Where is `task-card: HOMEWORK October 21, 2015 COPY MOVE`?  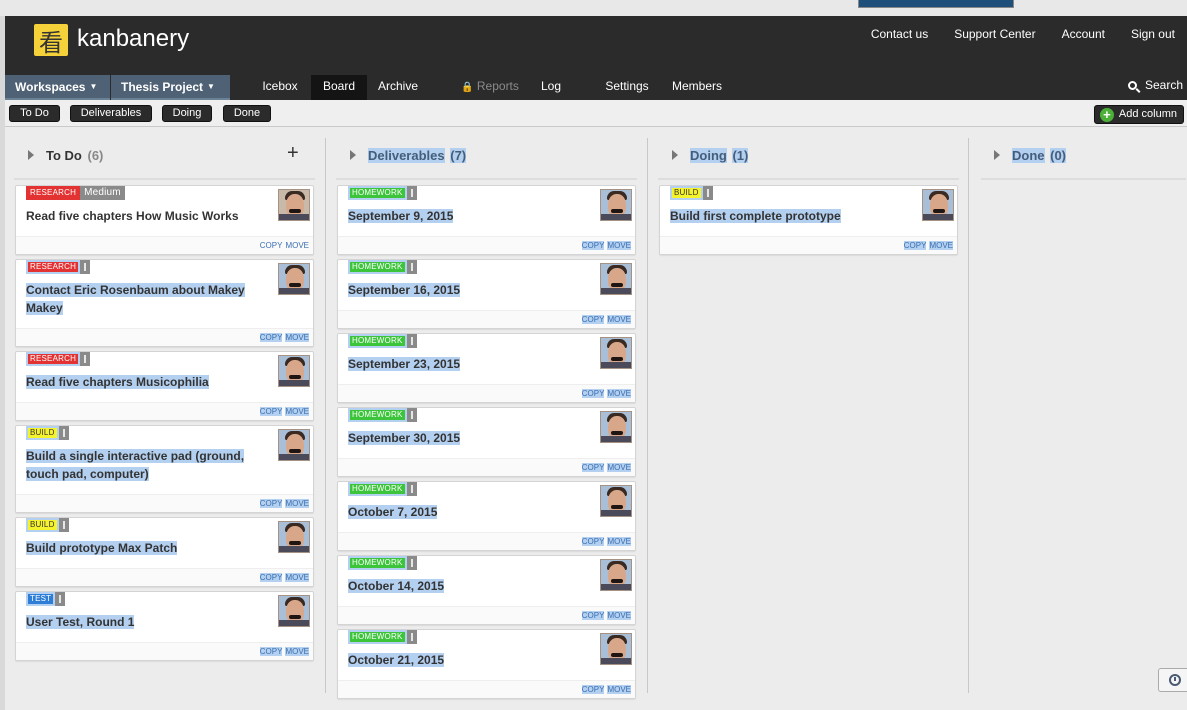 task-card: HOMEWORK October 21, 2015 COPY MOVE is located at coordinates (486, 664).